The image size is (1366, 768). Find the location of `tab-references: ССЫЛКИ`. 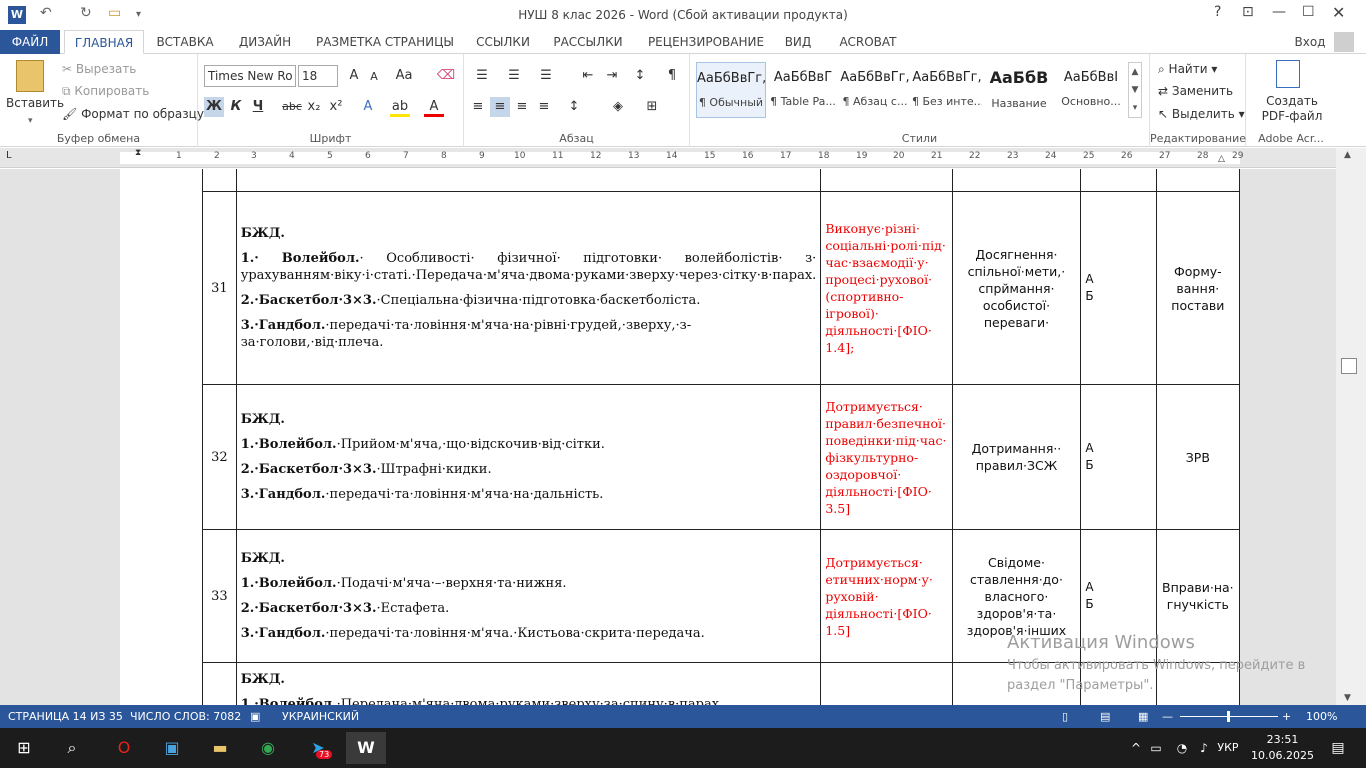

tab-references: ССЫЛКИ is located at coordinates (503, 42).